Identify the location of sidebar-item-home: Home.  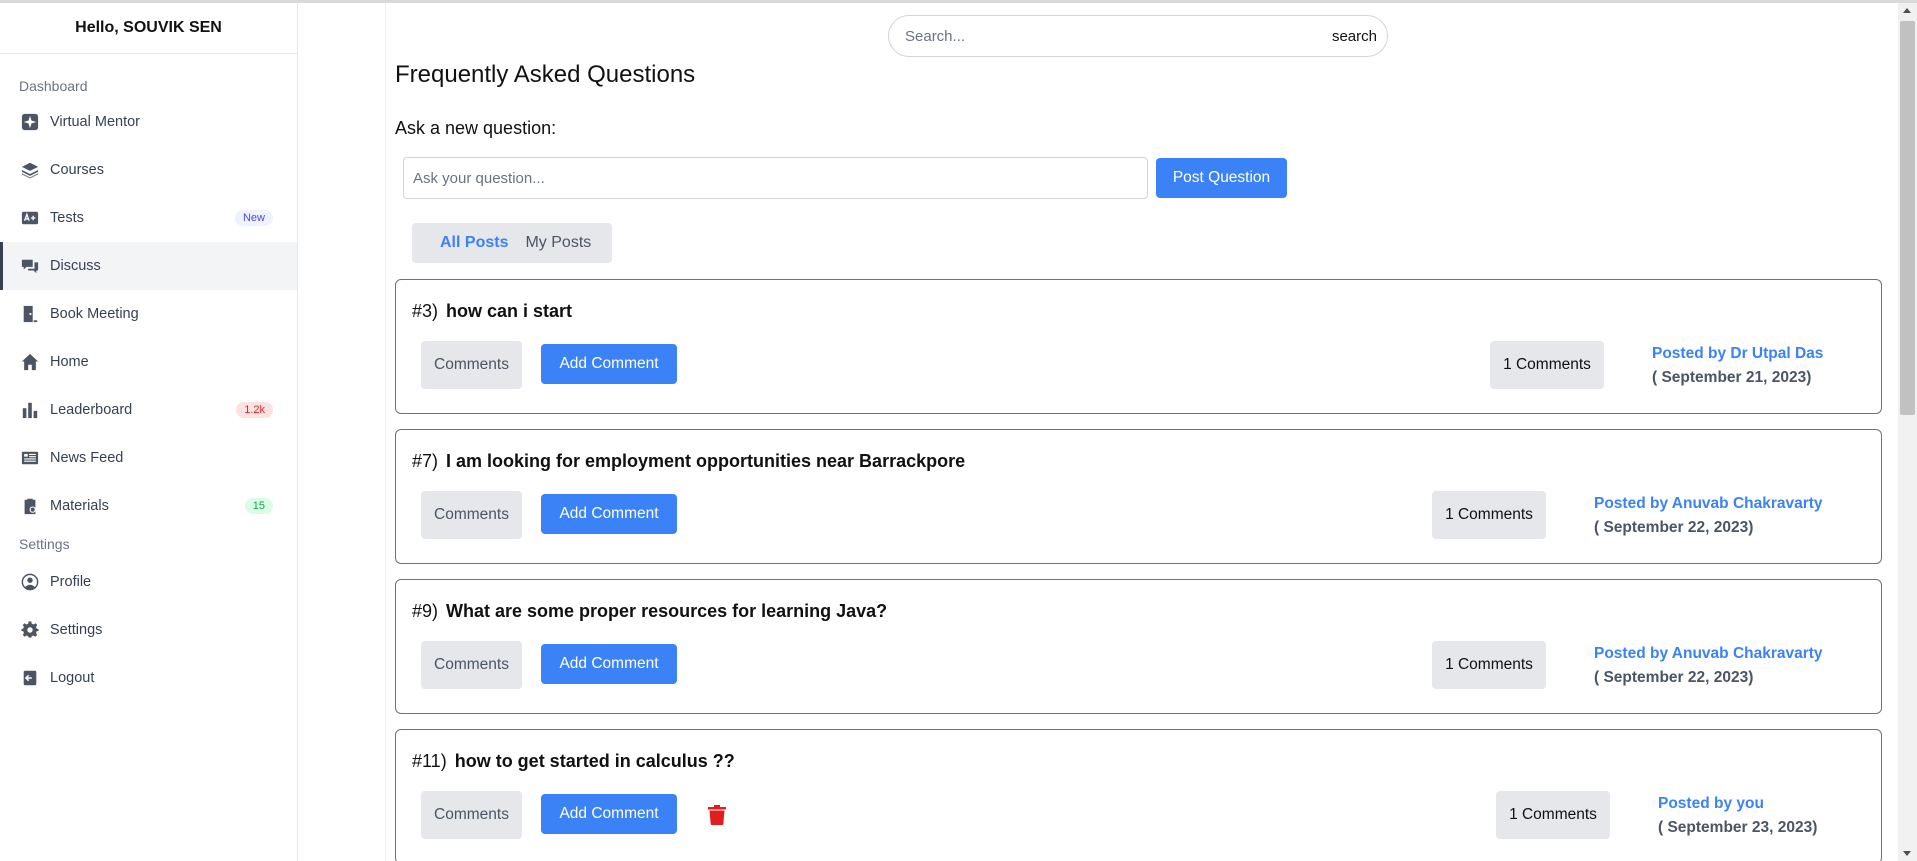
(148, 362).